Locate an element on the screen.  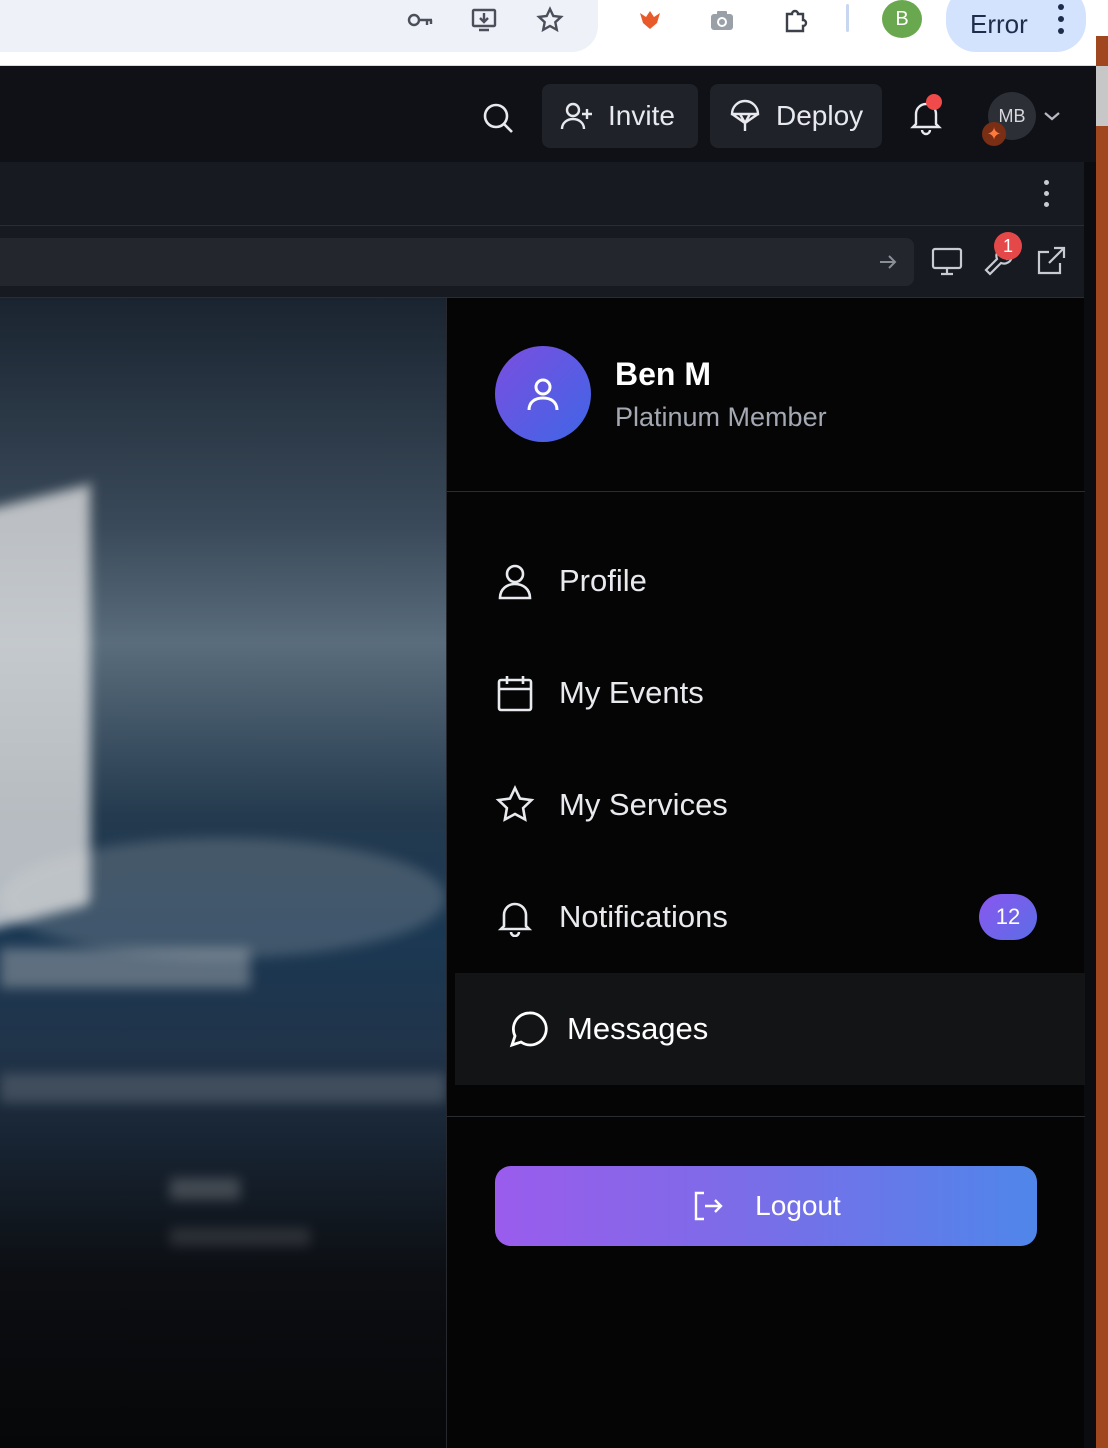
notifications-count-badge: 12 is located at coordinates (1008, 917).